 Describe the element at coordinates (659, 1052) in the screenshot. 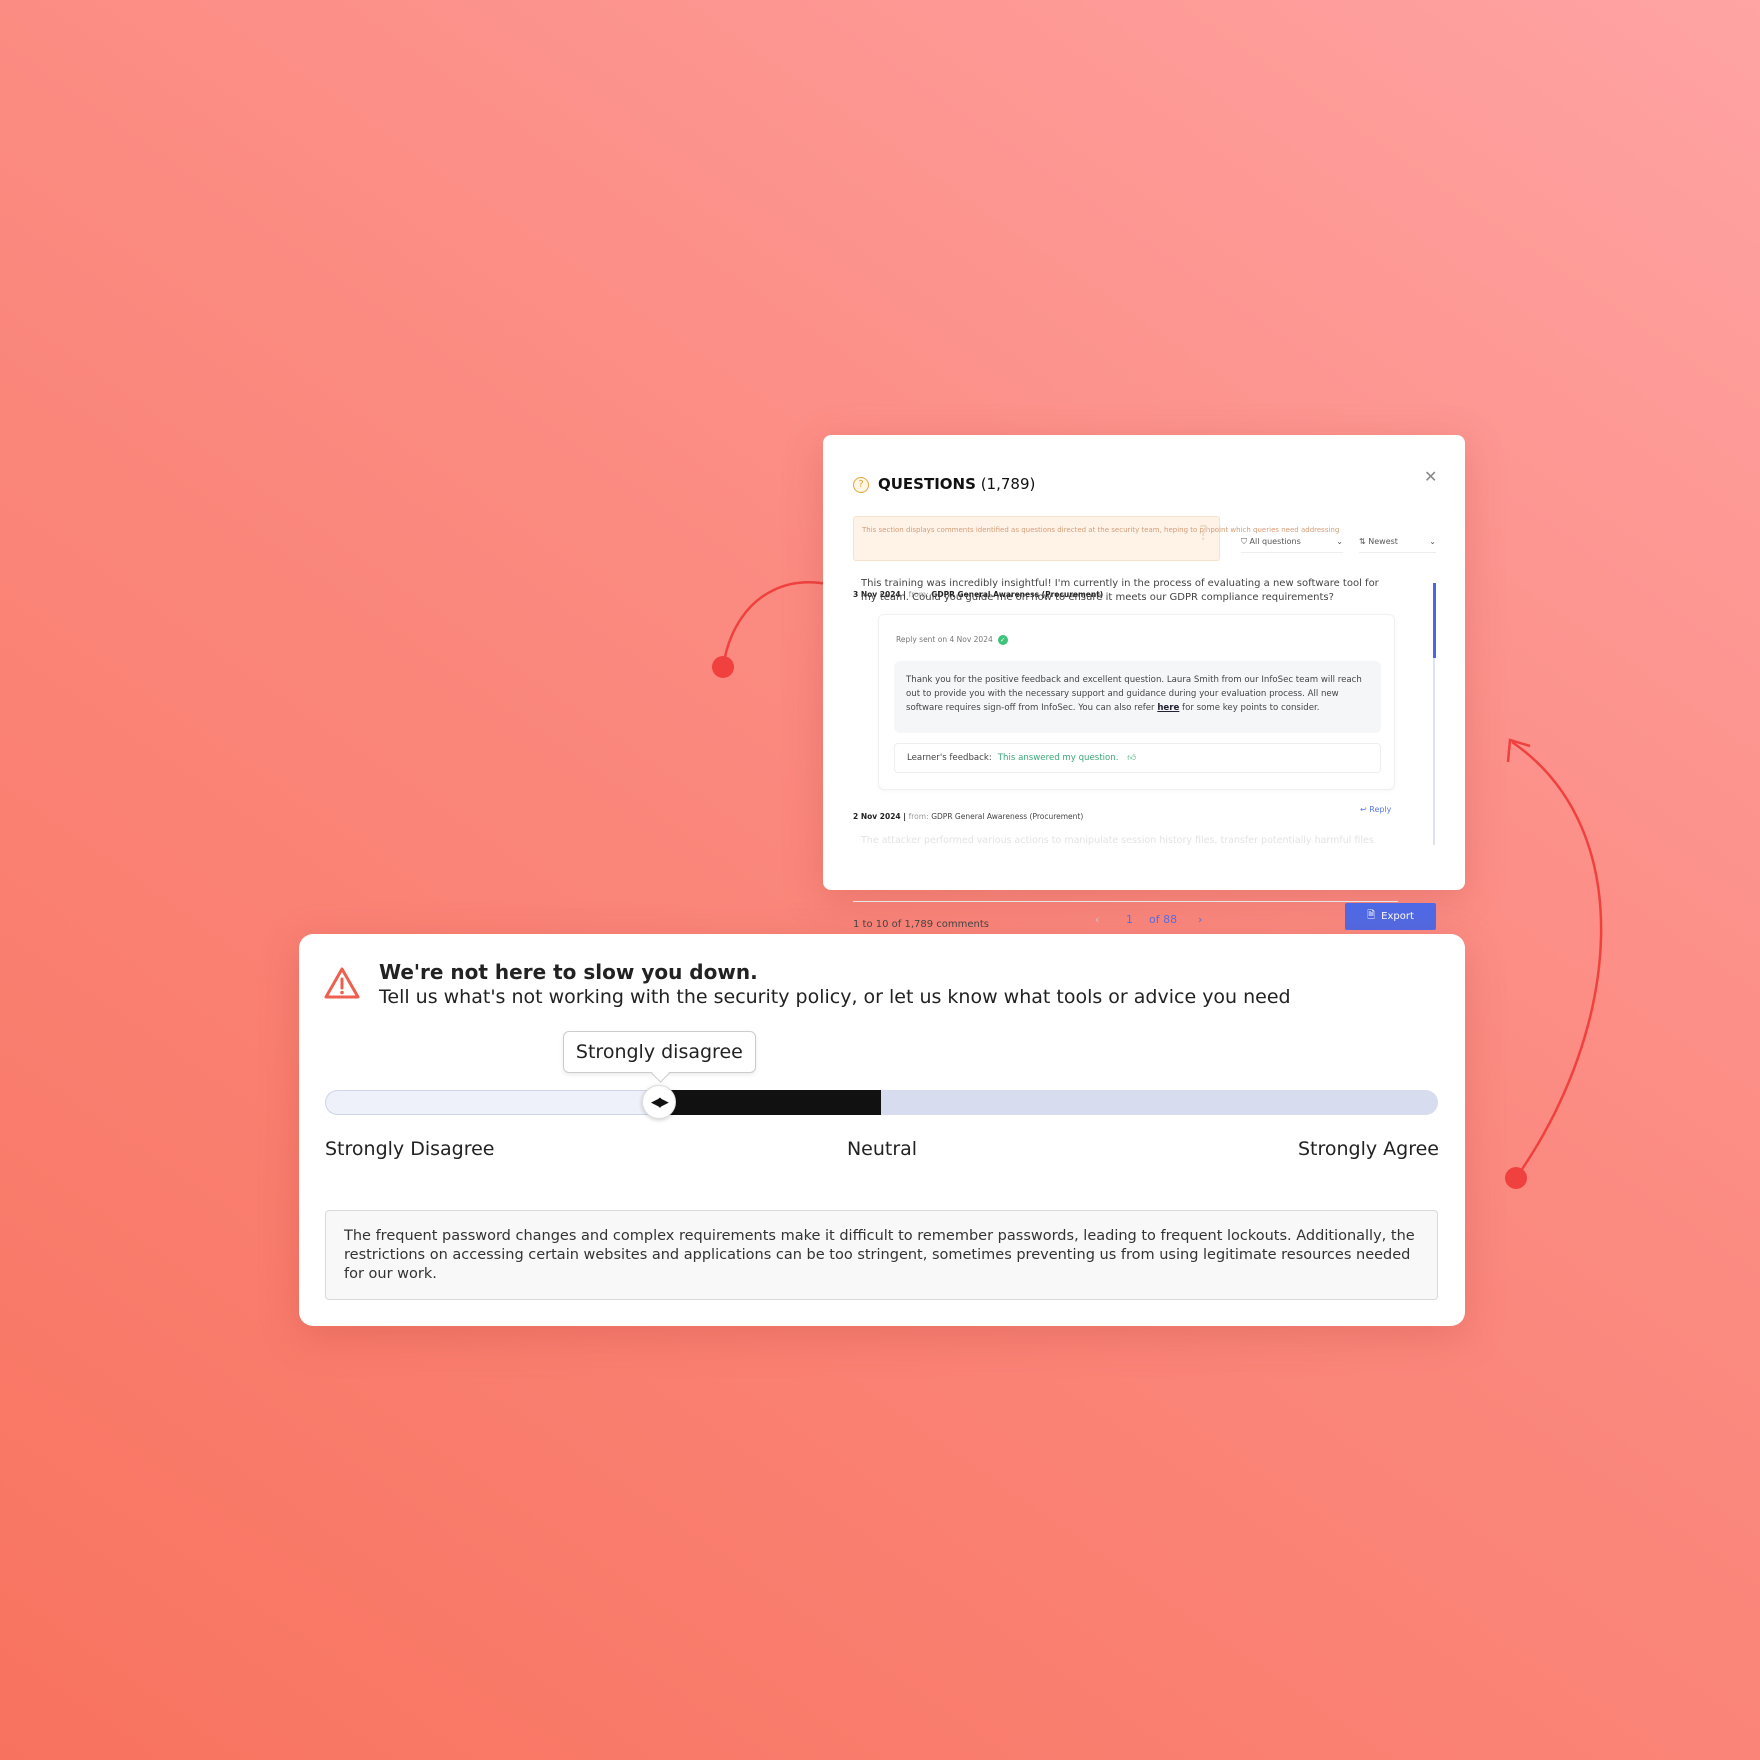

I see `slider-tooltip: Strongly disagree` at that location.